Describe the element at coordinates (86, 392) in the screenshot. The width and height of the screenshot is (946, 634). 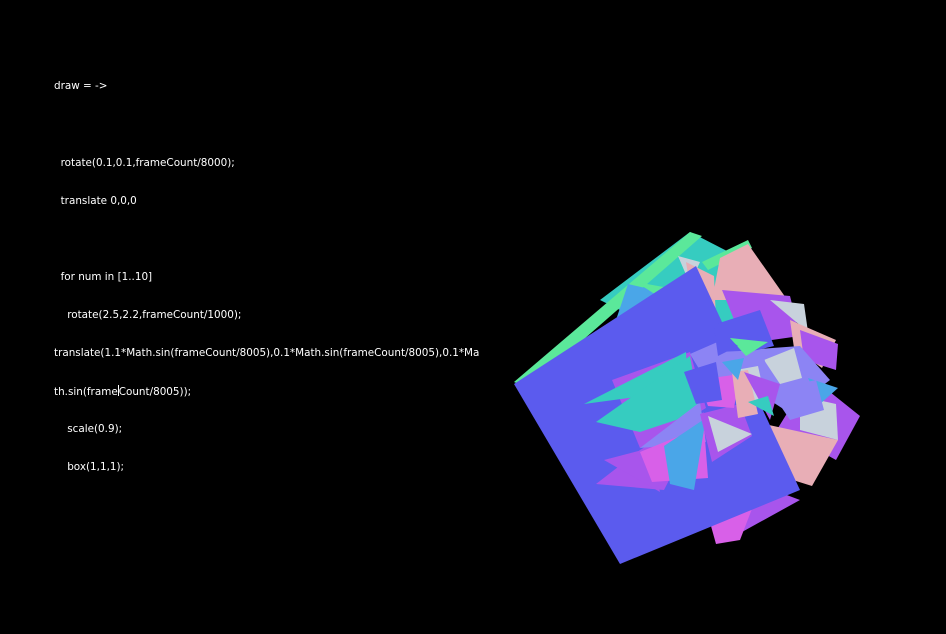
I see `code-text-before-caret: th.sin(frame` at that location.